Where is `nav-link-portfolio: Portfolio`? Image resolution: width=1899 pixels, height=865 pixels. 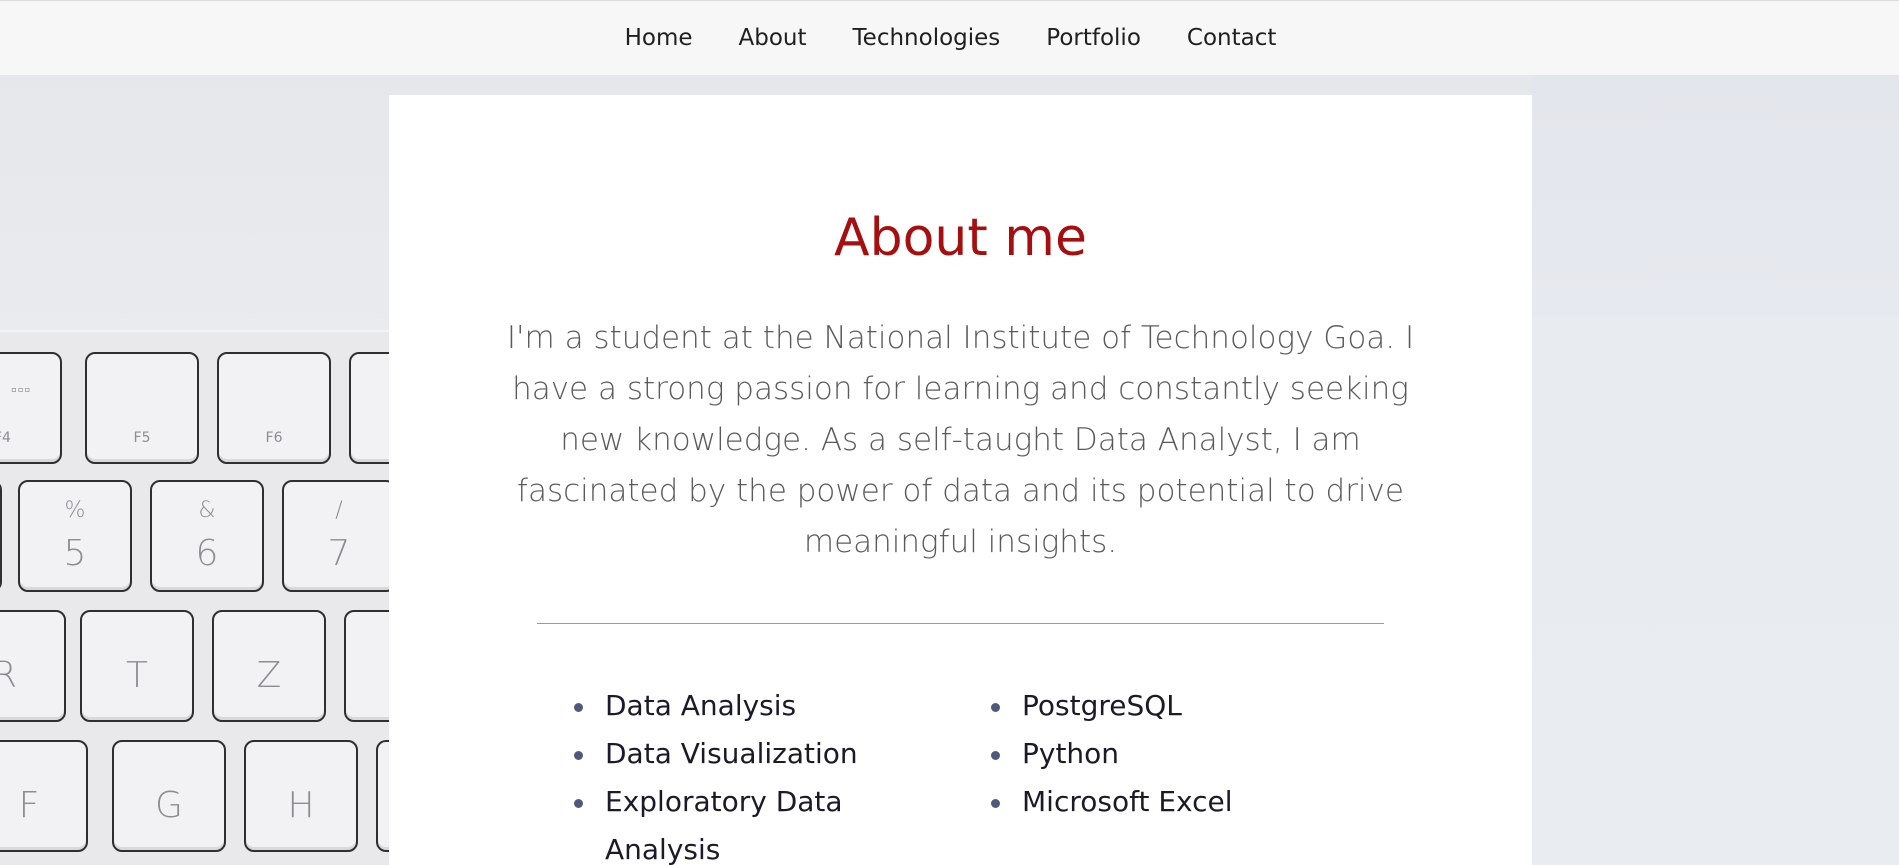
nav-link-portfolio: Portfolio is located at coordinates (1093, 38).